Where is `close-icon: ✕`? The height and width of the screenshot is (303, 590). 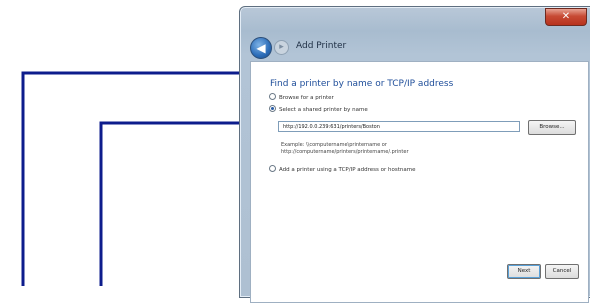
close-icon: ✕ is located at coordinates (566, 16).